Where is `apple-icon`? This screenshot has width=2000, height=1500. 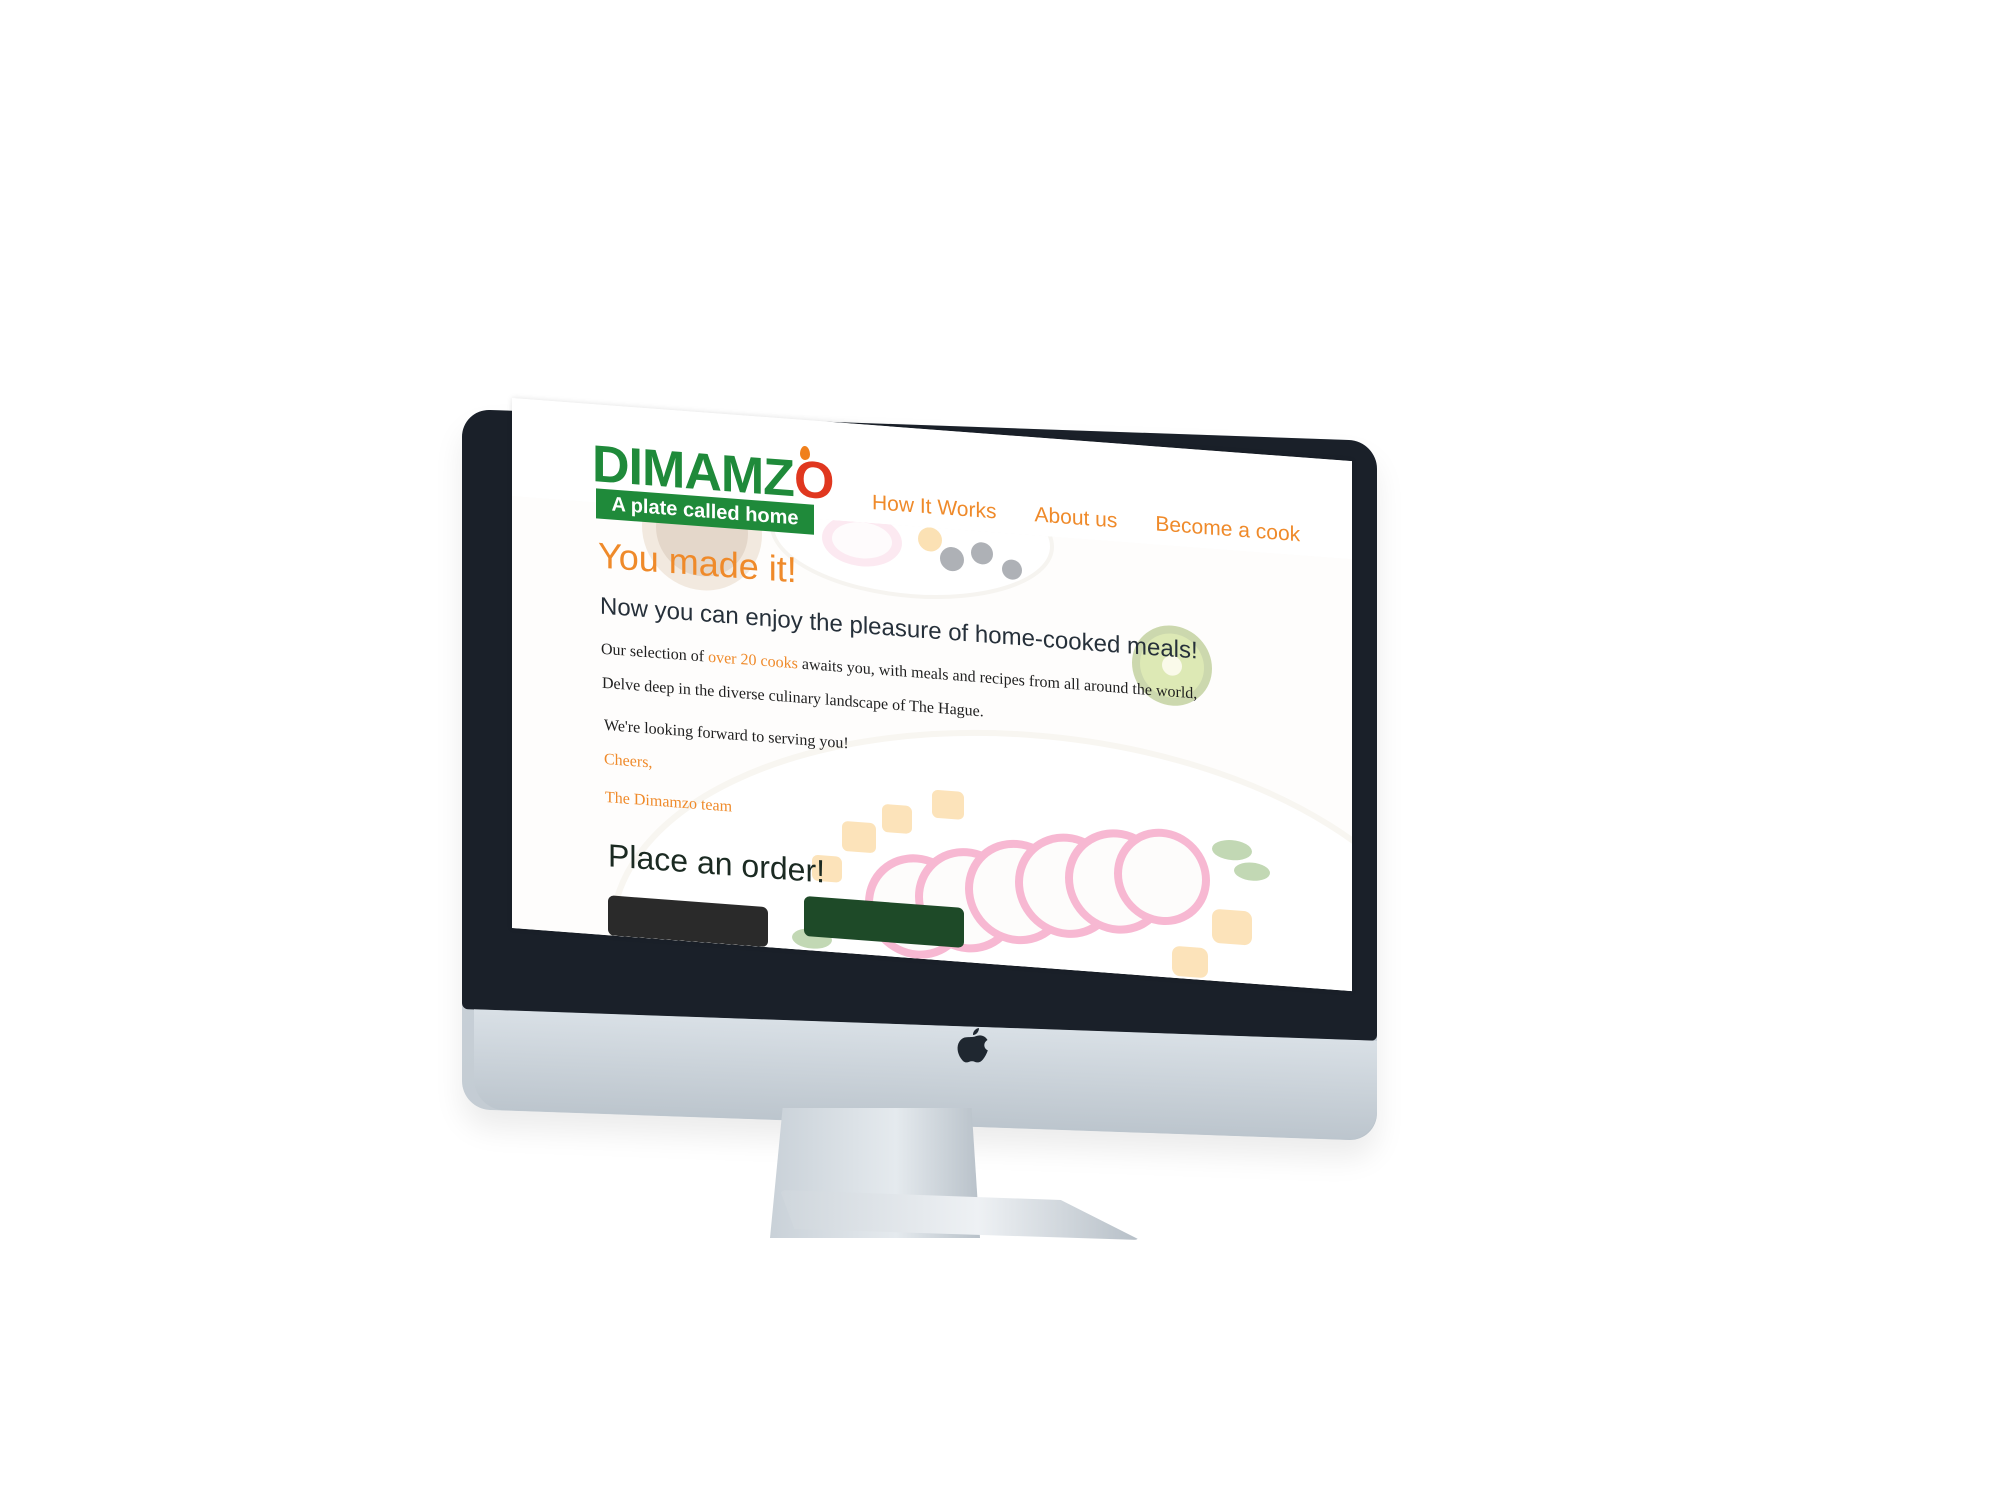
apple-icon is located at coordinates (972, 1045).